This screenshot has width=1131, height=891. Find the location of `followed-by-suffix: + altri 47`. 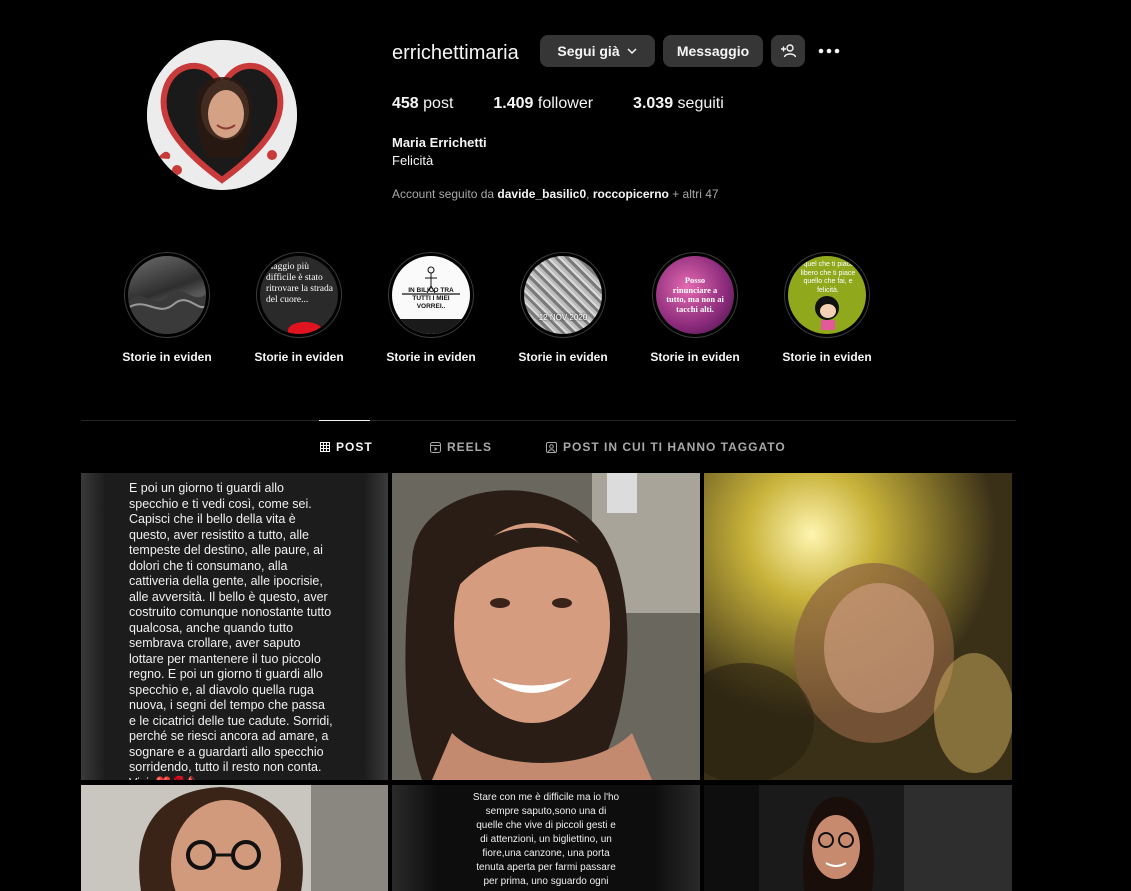

followed-by-suffix: + altri 47 is located at coordinates (695, 194).